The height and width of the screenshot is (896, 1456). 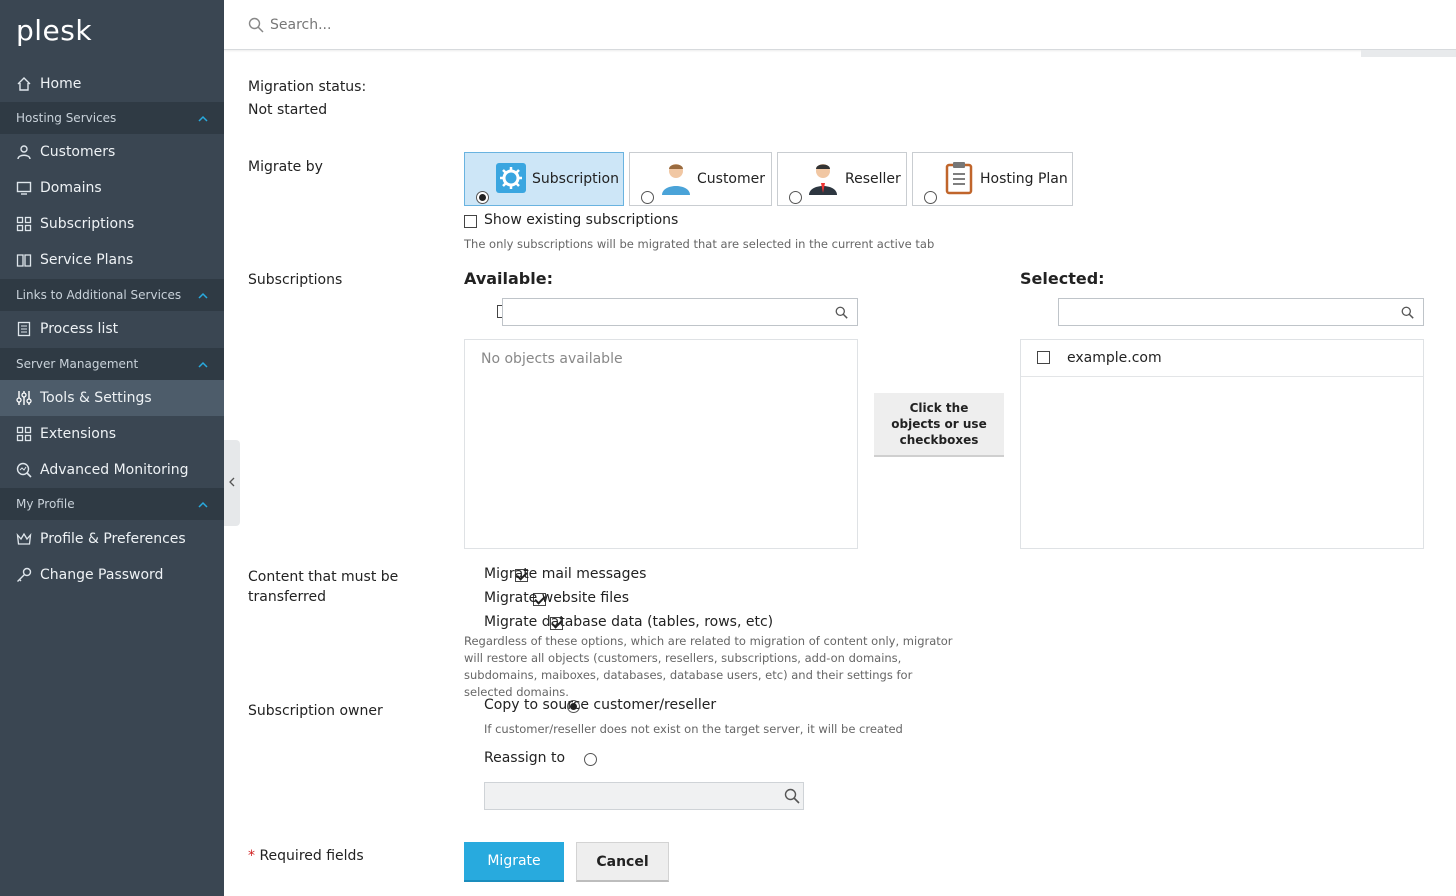 I want to click on migrate-by-subscription: Subscription, so click(x=544, y=179).